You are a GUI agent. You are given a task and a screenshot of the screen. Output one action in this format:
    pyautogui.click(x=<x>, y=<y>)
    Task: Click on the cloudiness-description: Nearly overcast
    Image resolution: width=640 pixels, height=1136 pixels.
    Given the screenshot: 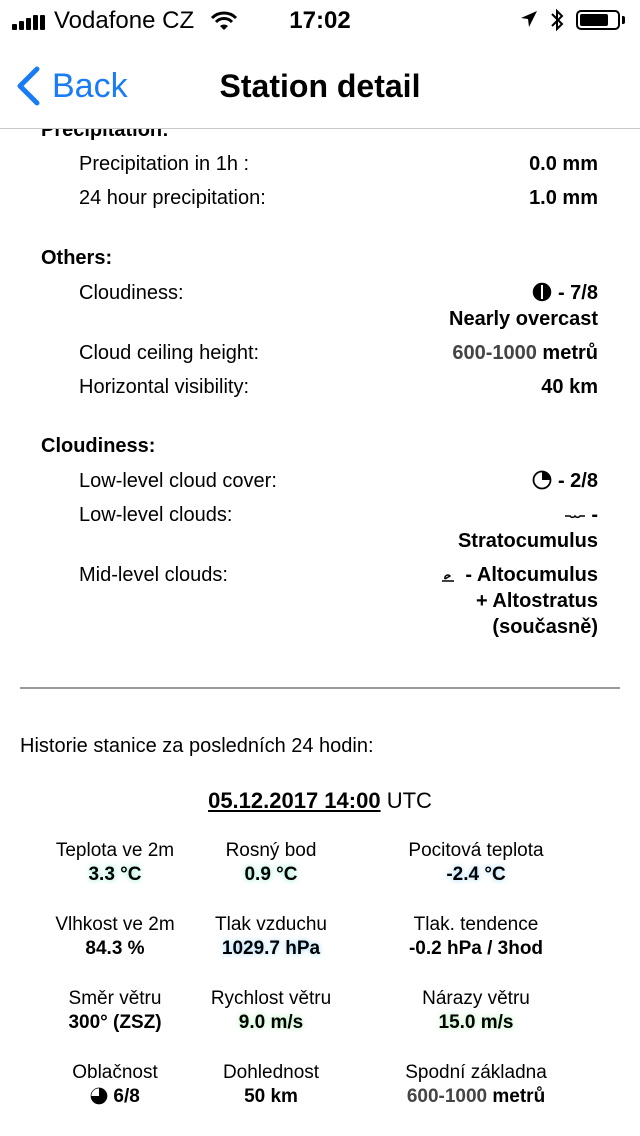 What is the action you would take?
    pyautogui.click(x=523, y=319)
    